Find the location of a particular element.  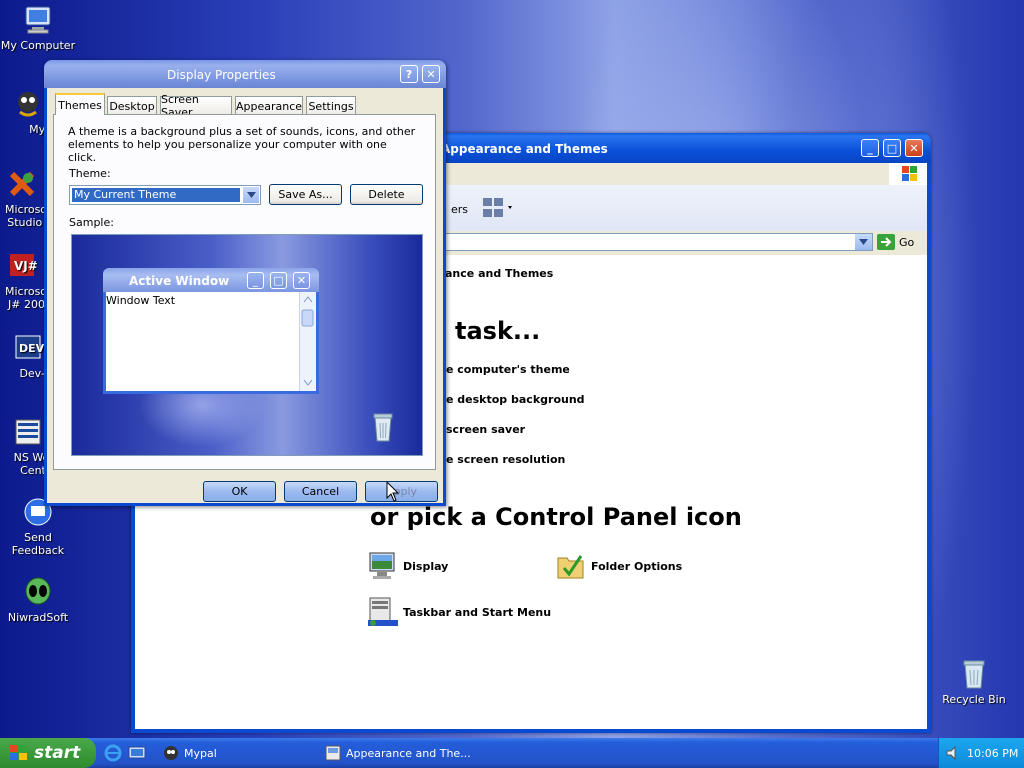

desktop-icon-recycle-bin: Recycle Bin is located at coordinates (974, 682).